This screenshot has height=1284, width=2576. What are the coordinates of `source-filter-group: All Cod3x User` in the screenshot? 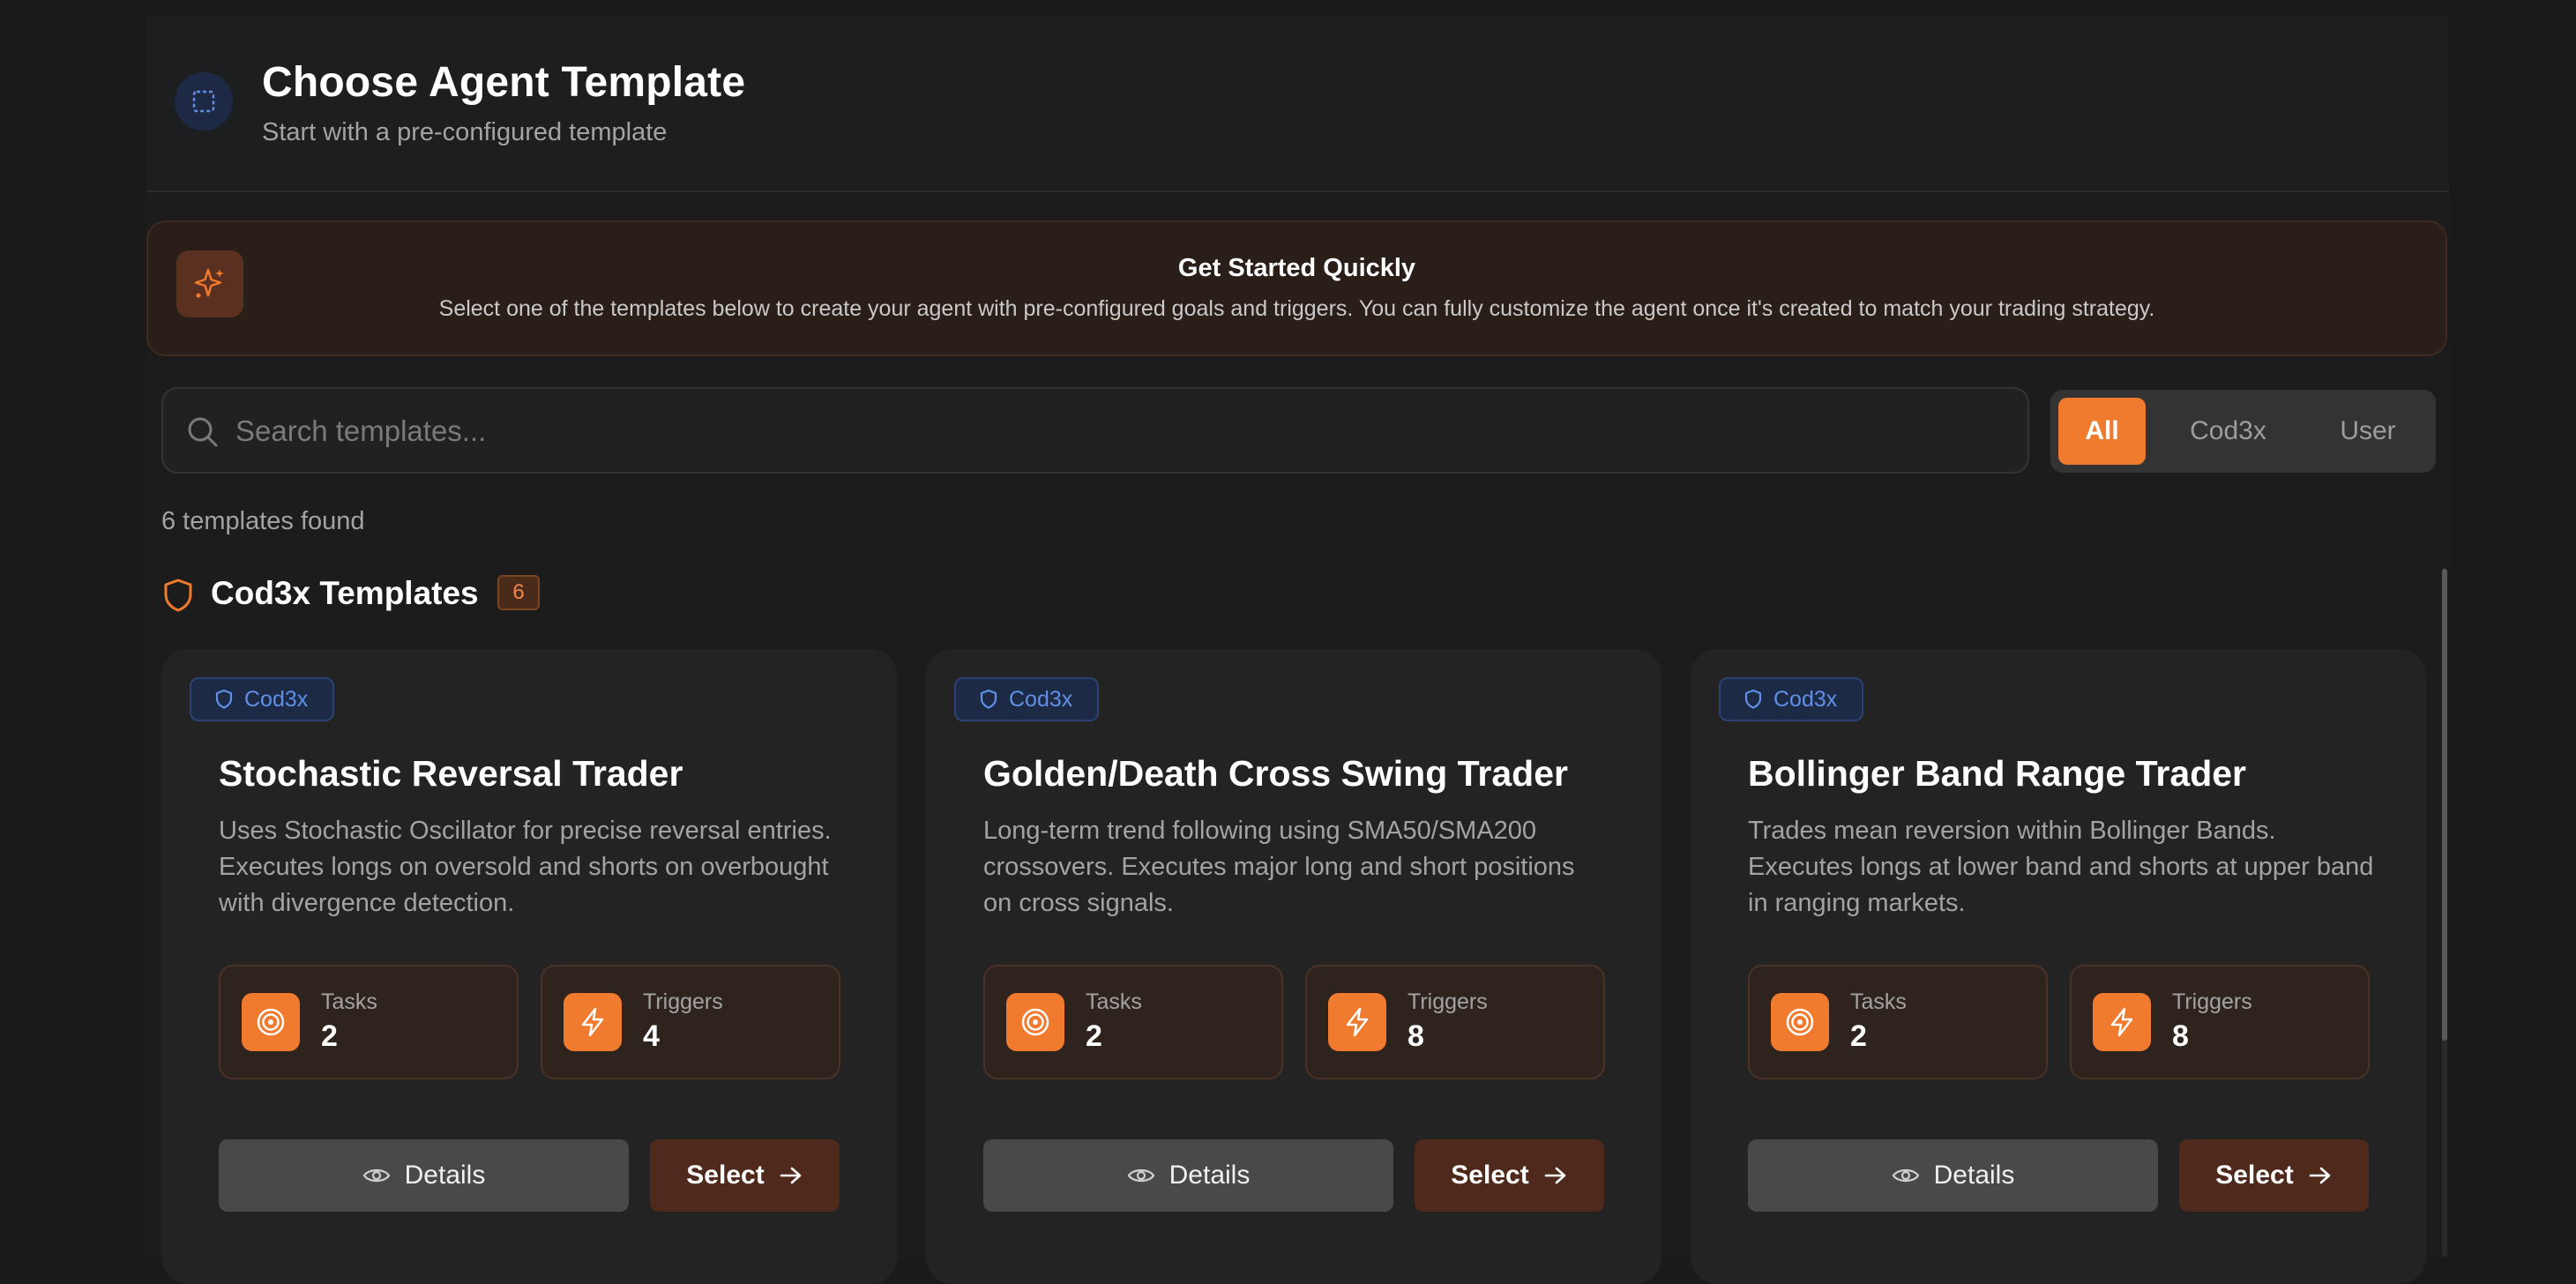 It's located at (2243, 431).